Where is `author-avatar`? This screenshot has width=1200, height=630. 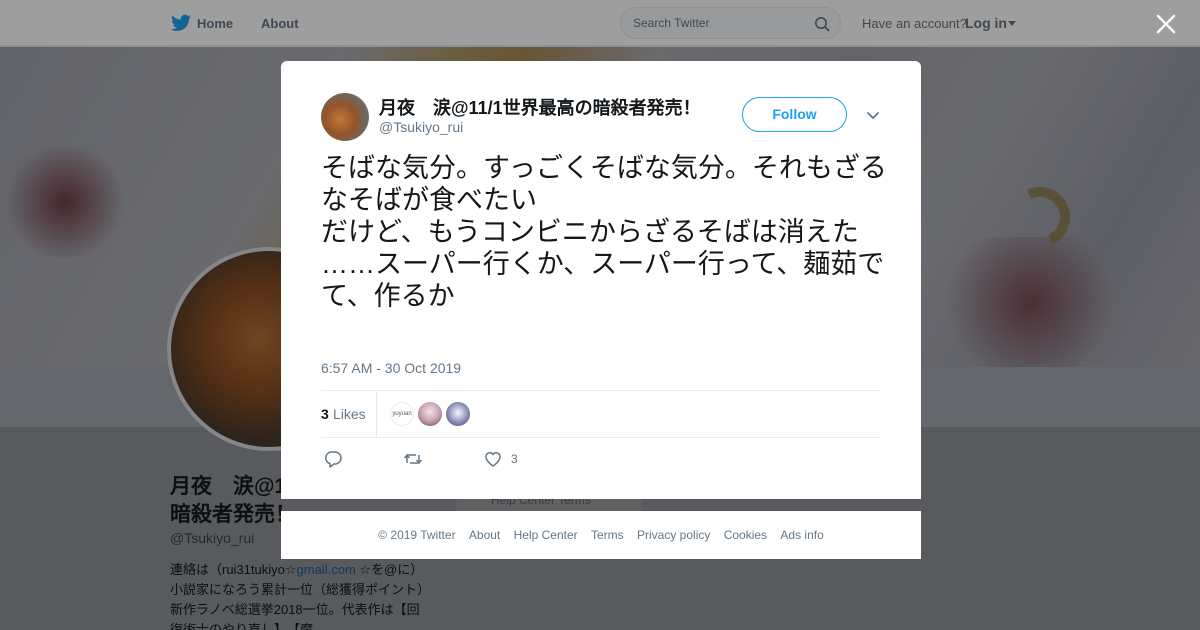
author-avatar is located at coordinates (345, 117).